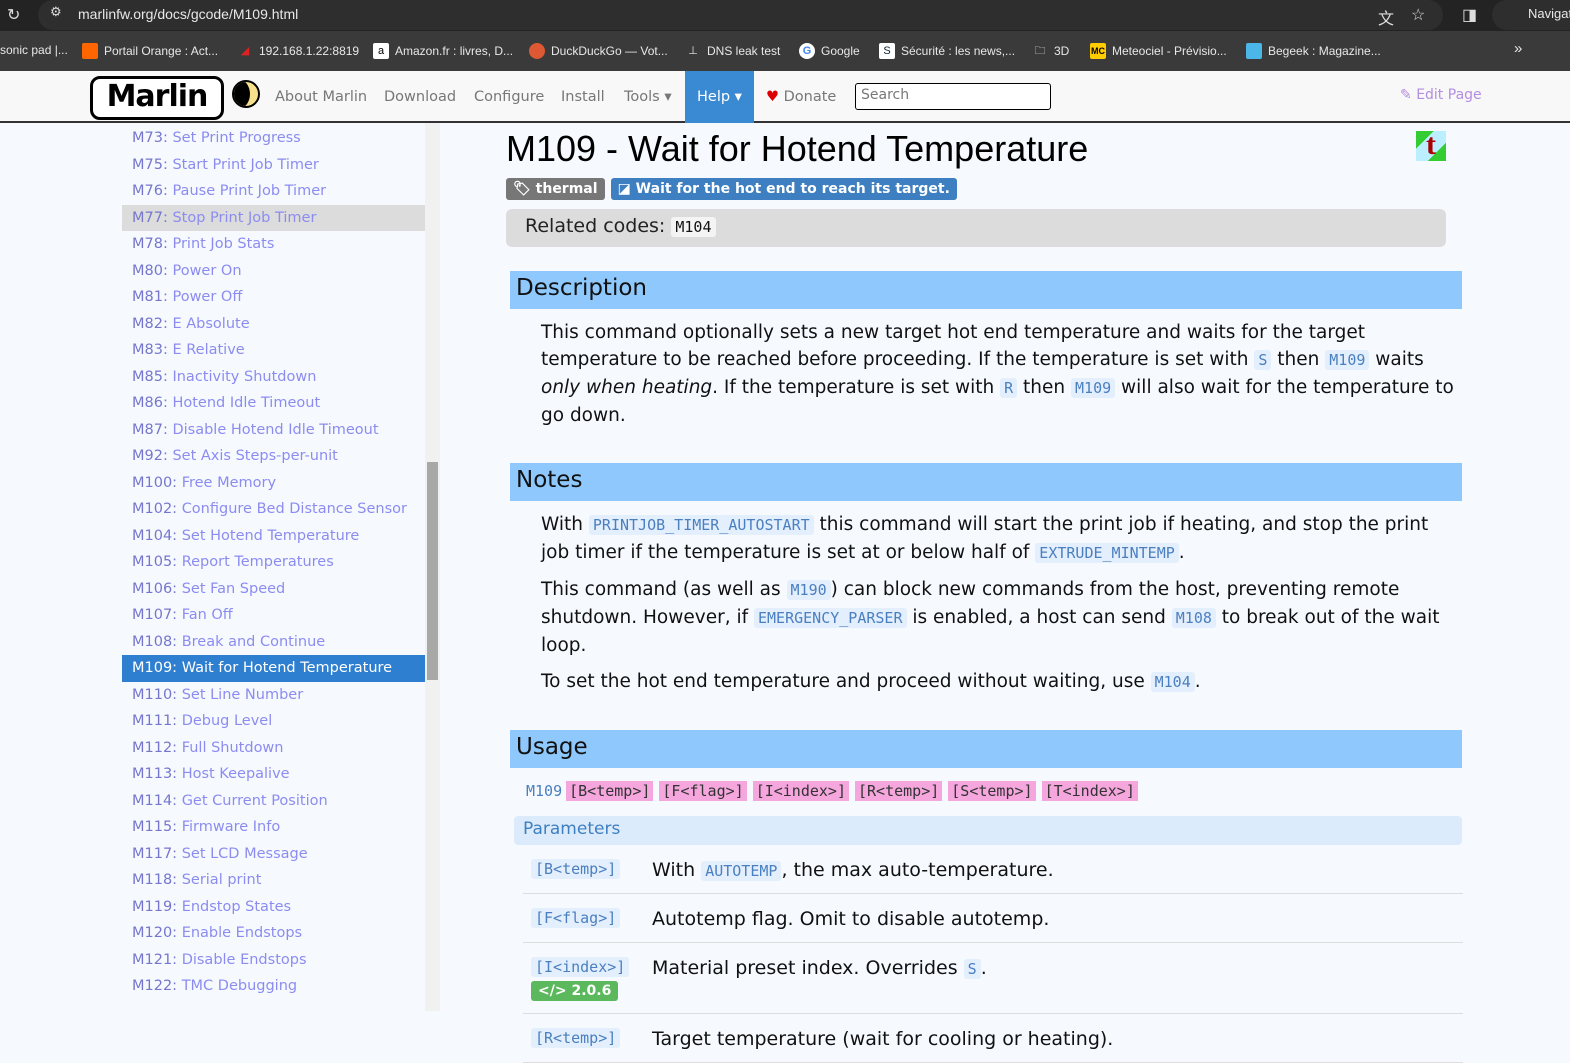 This screenshot has height=1063, width=1570. I want to click on side-panel-icon: ◨, so click(1469, 15).